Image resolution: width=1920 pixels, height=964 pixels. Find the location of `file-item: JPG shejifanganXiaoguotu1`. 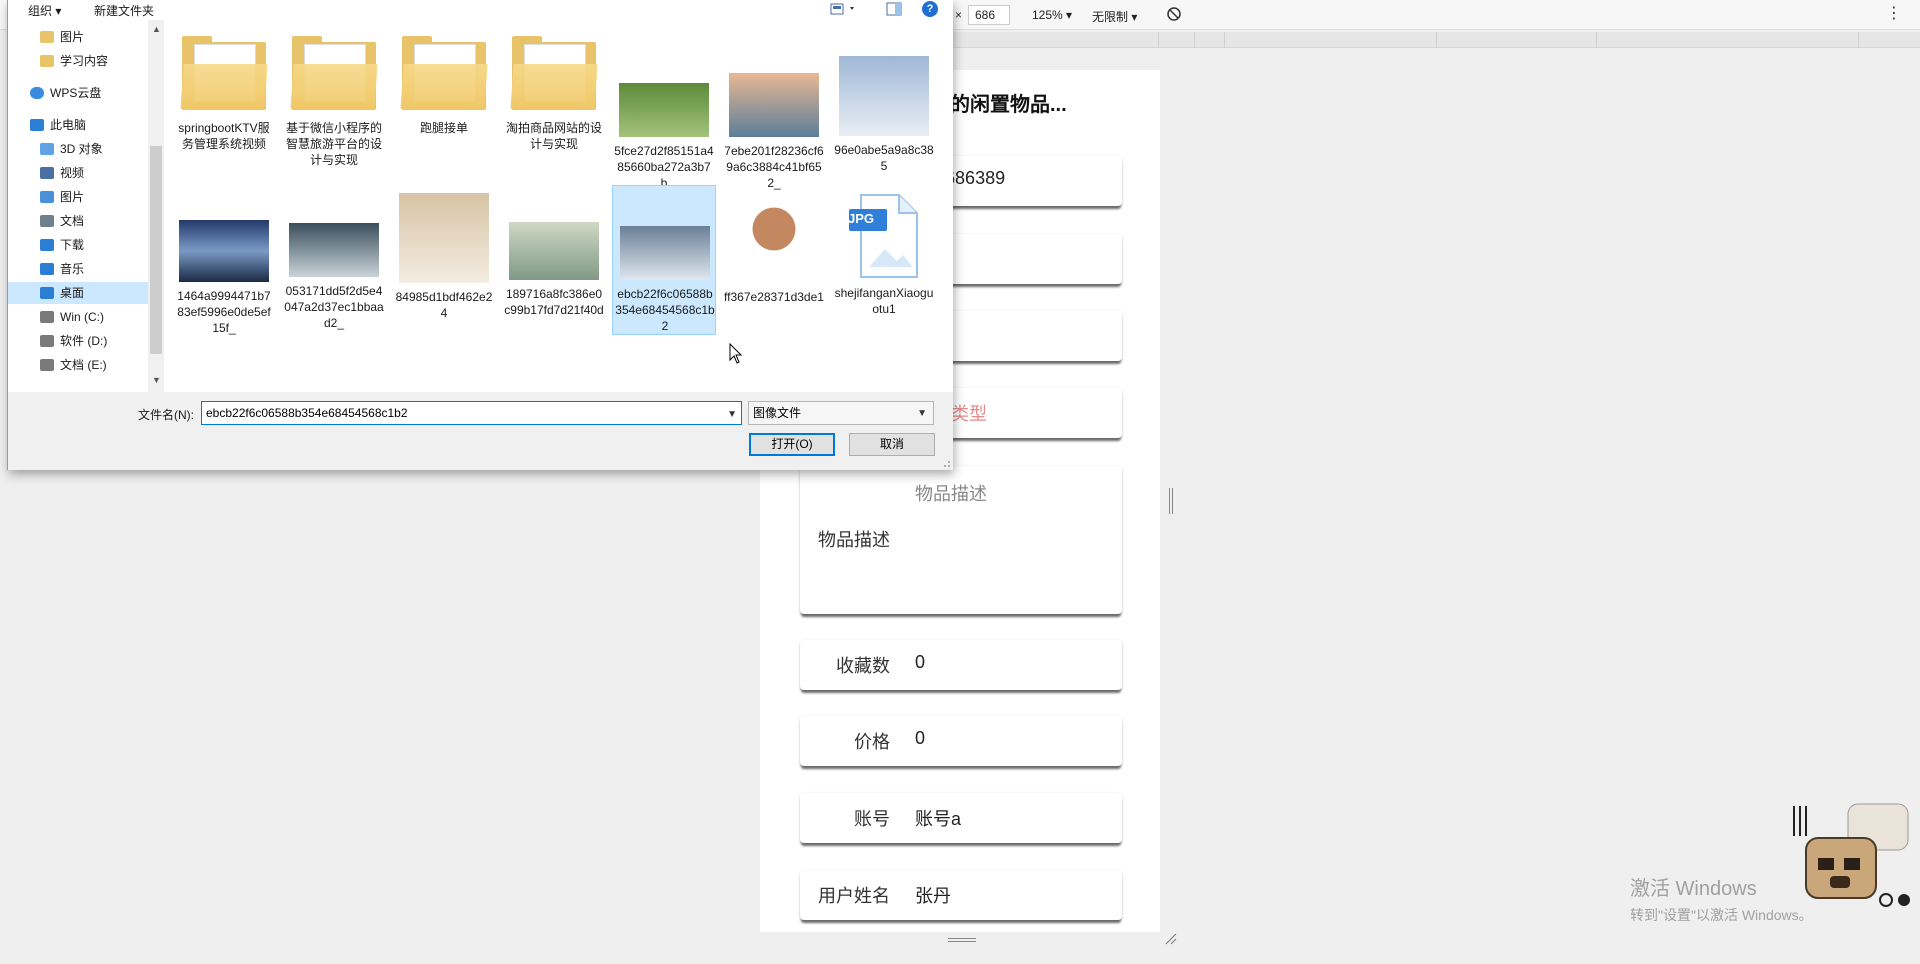

file-item: JPG shejifanganXiaoguotu1 is located at coordinates (884, 260).